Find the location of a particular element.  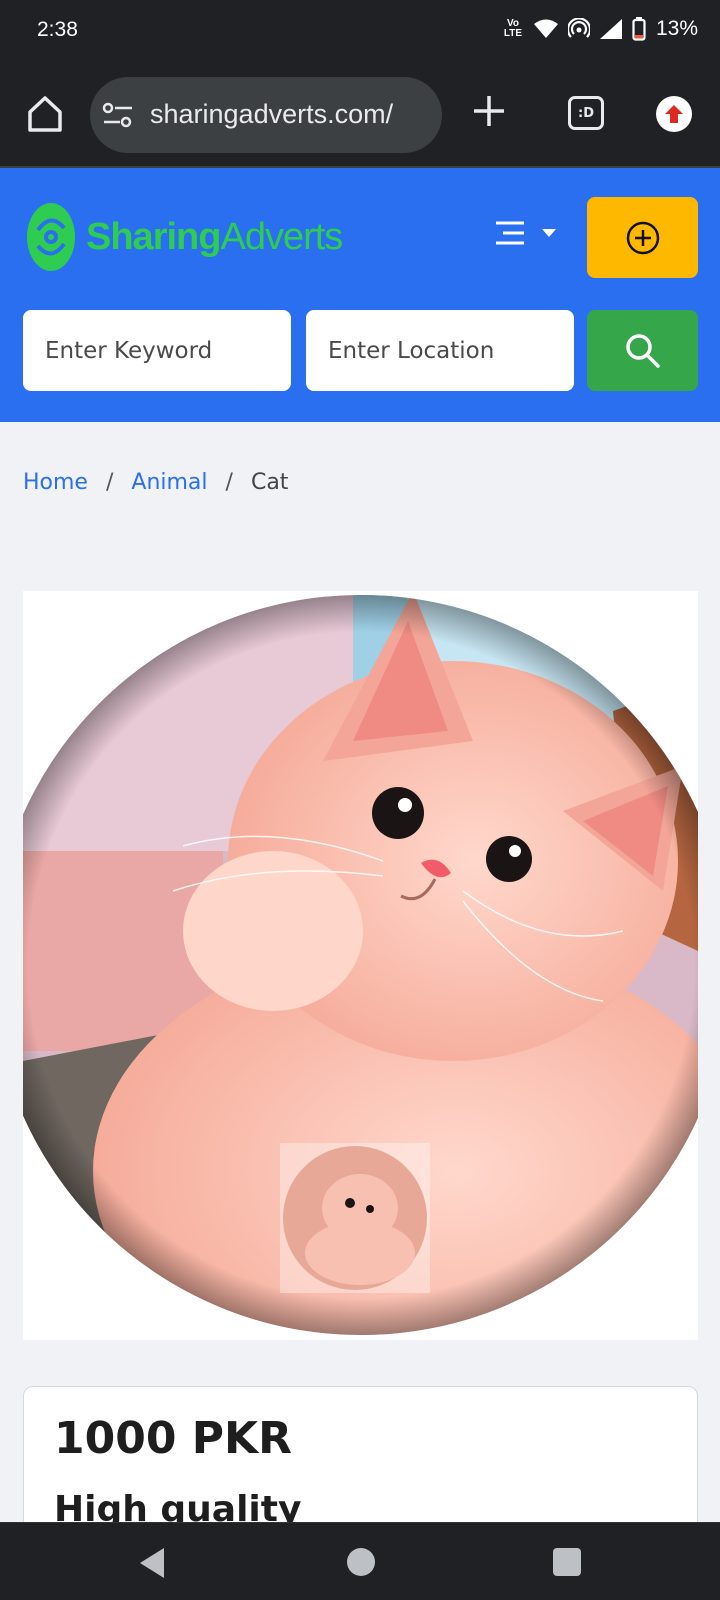

plus-circle-icon is located at coordinates (642, 237).